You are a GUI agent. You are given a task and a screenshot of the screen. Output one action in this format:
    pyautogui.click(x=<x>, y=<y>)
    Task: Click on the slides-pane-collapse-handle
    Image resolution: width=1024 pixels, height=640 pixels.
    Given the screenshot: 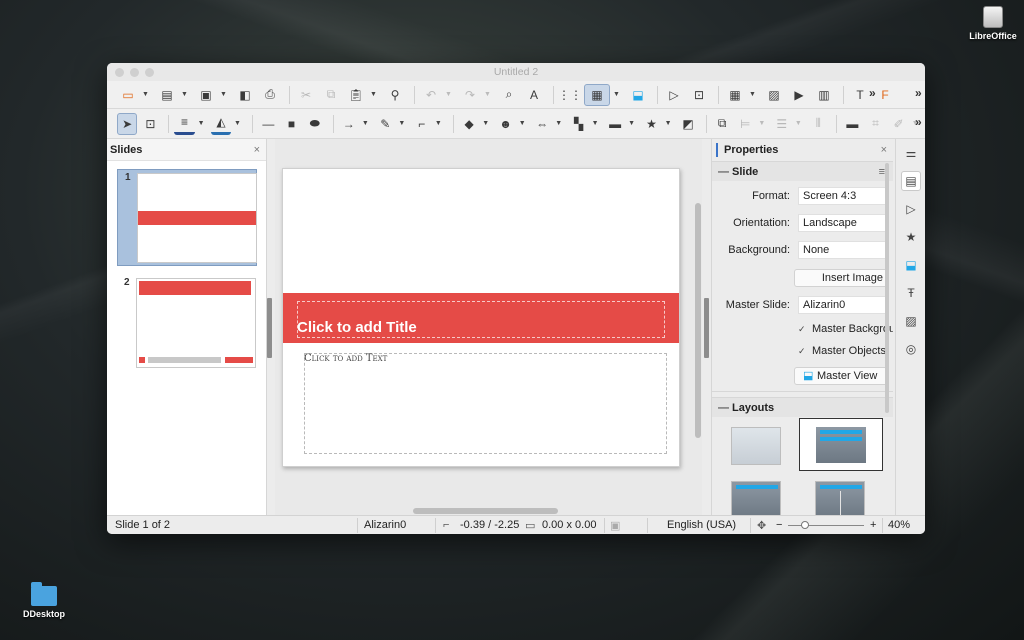 What is the action you would take?
    pyautogui.click(x=269, y=328)
    